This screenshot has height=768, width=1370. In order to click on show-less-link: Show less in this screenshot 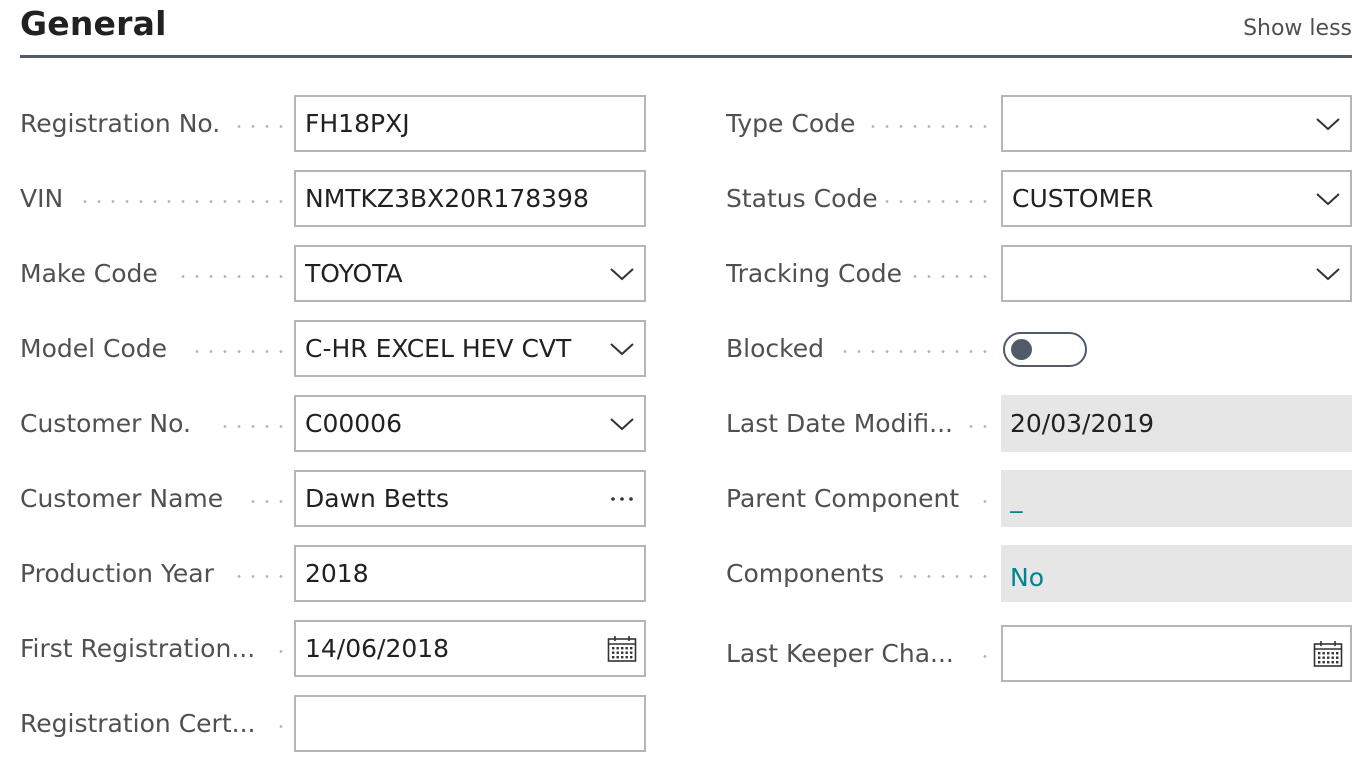, I will do `click(1297, 28)`.